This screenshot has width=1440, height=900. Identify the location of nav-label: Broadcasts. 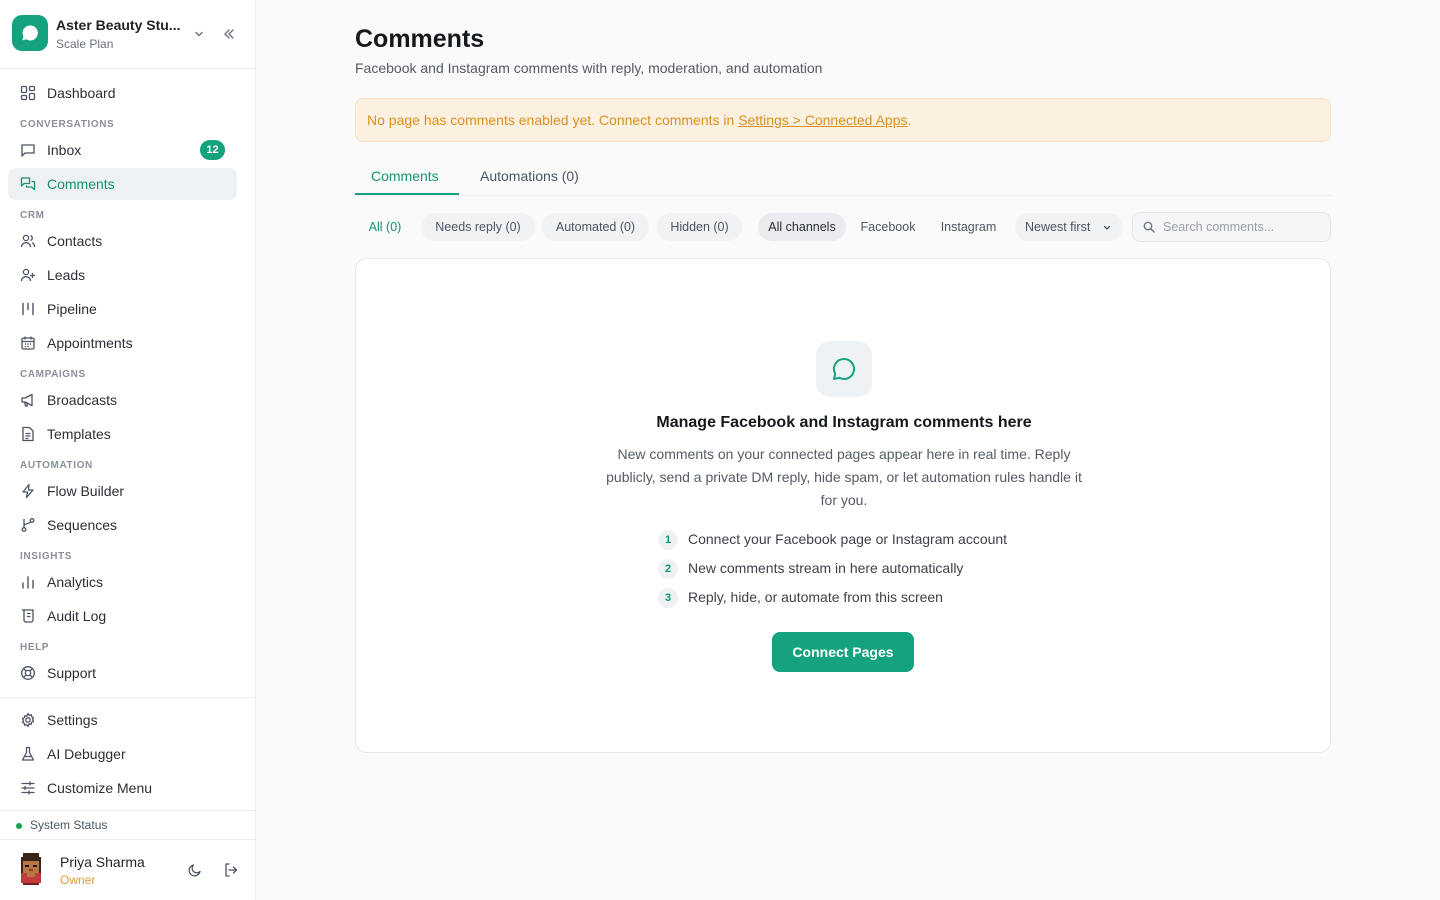
(82, 400).